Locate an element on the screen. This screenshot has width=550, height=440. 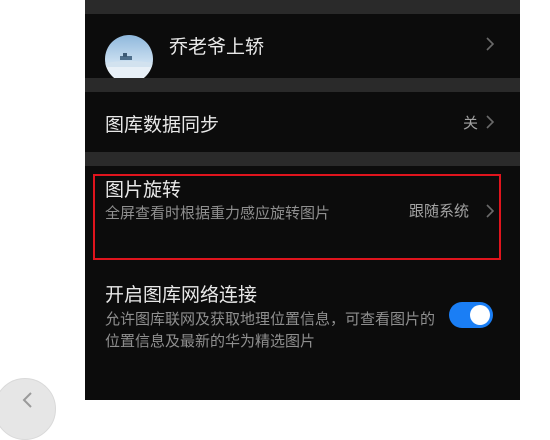
highlight-box is located at coordinates (297, 217).